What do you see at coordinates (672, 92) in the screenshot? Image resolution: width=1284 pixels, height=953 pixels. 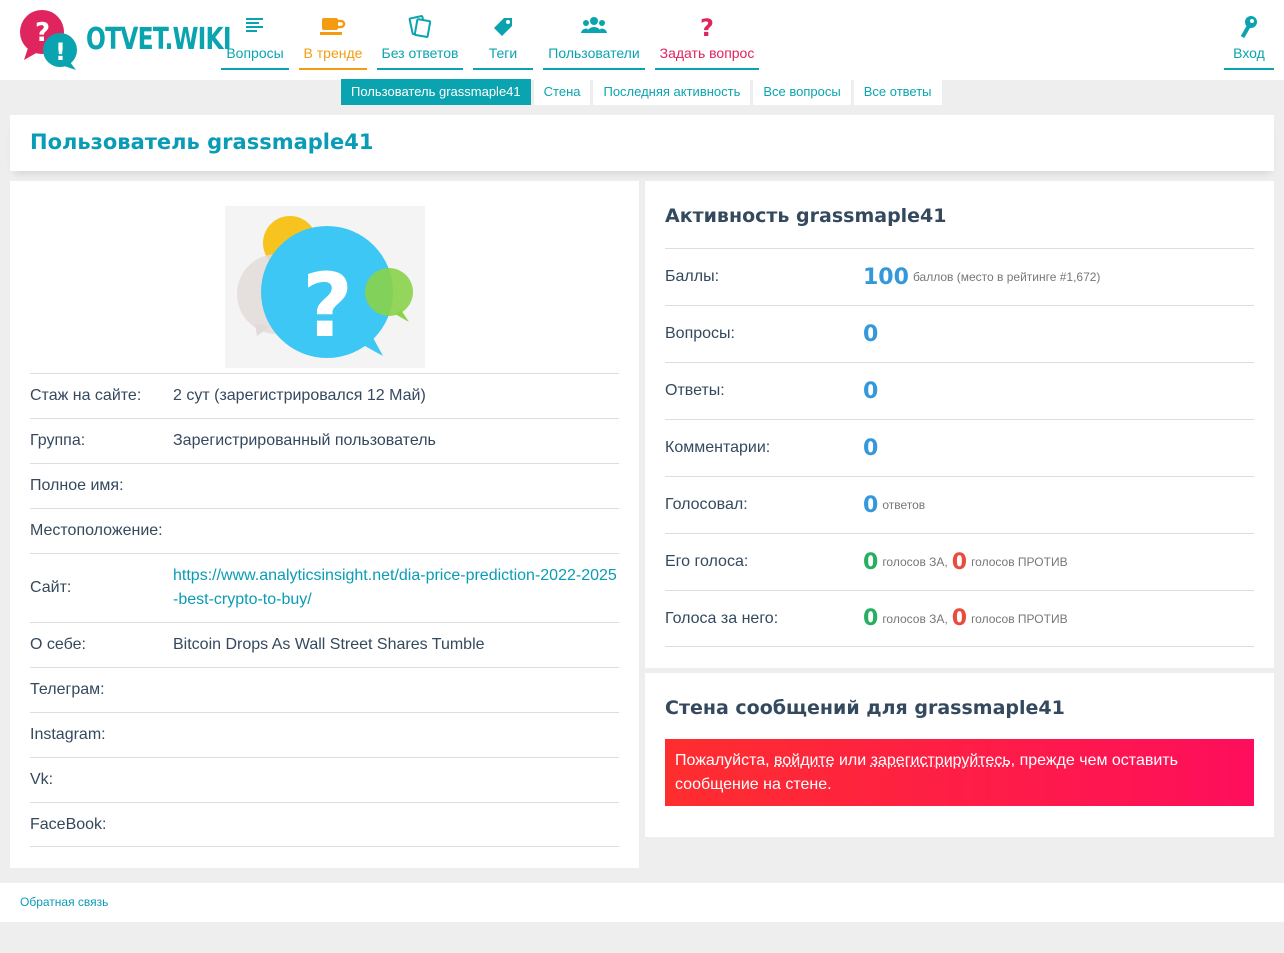 I see `tab-recent-activity: Последняя активность` at bounding box center [672, 92].